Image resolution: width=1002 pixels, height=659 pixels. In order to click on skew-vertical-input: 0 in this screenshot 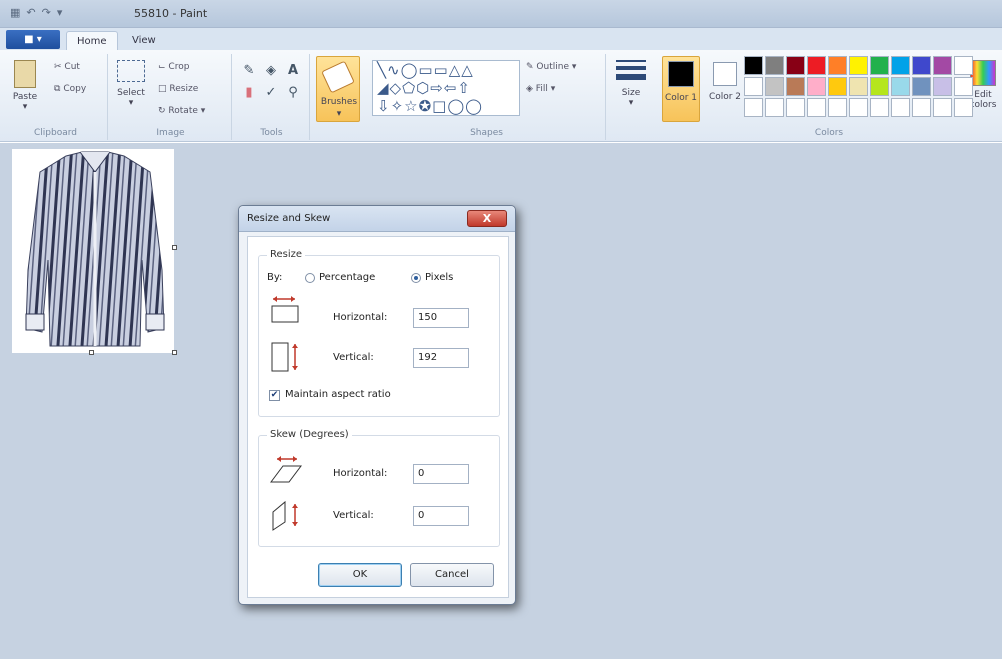, I will do `click(441, 516)`.